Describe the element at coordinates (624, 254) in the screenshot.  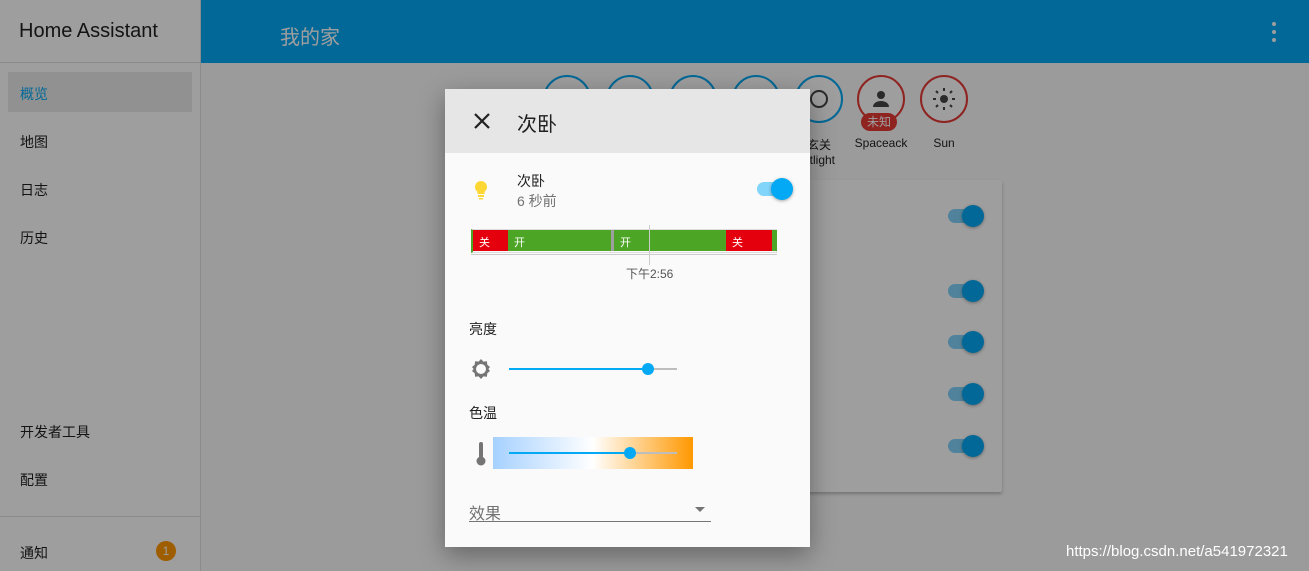
I see `timeline-axis` at that location.